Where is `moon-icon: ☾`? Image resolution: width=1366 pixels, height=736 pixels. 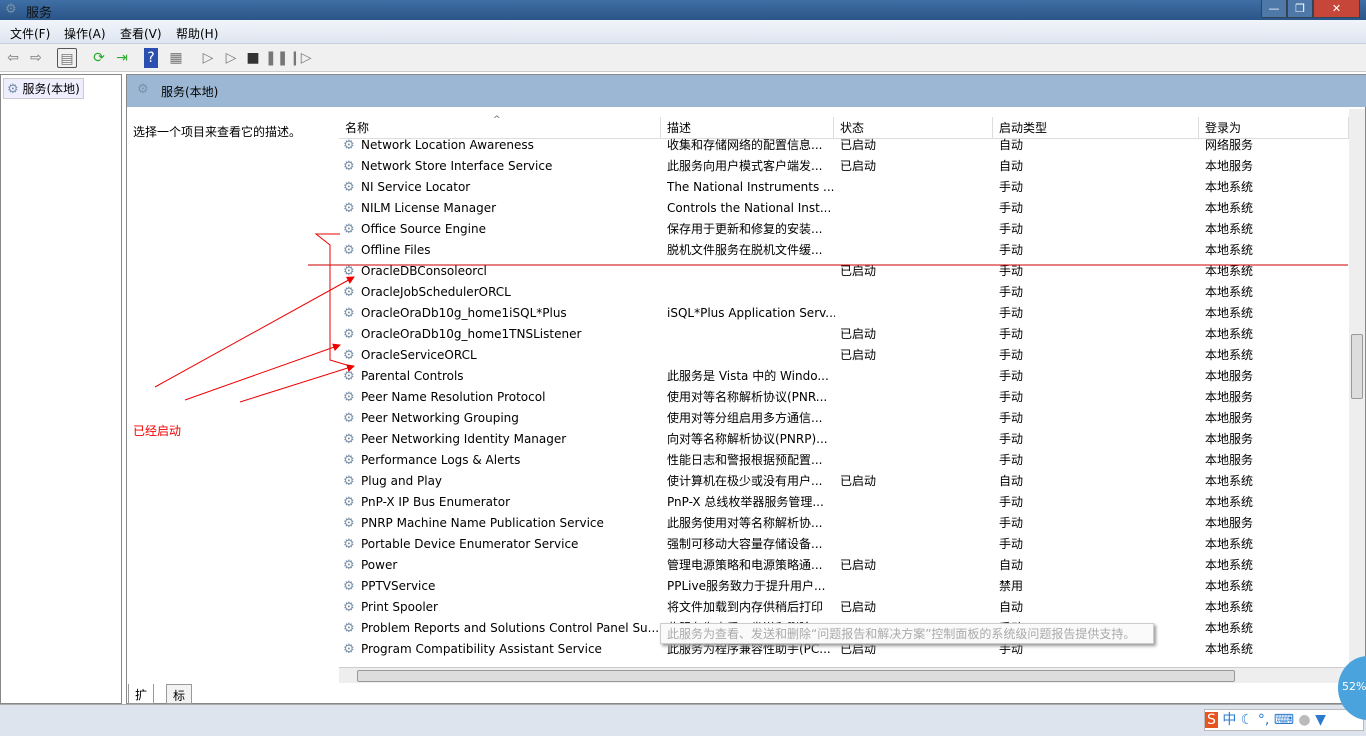 moon-icon: ☾ is located at coordinates (1247, 720).